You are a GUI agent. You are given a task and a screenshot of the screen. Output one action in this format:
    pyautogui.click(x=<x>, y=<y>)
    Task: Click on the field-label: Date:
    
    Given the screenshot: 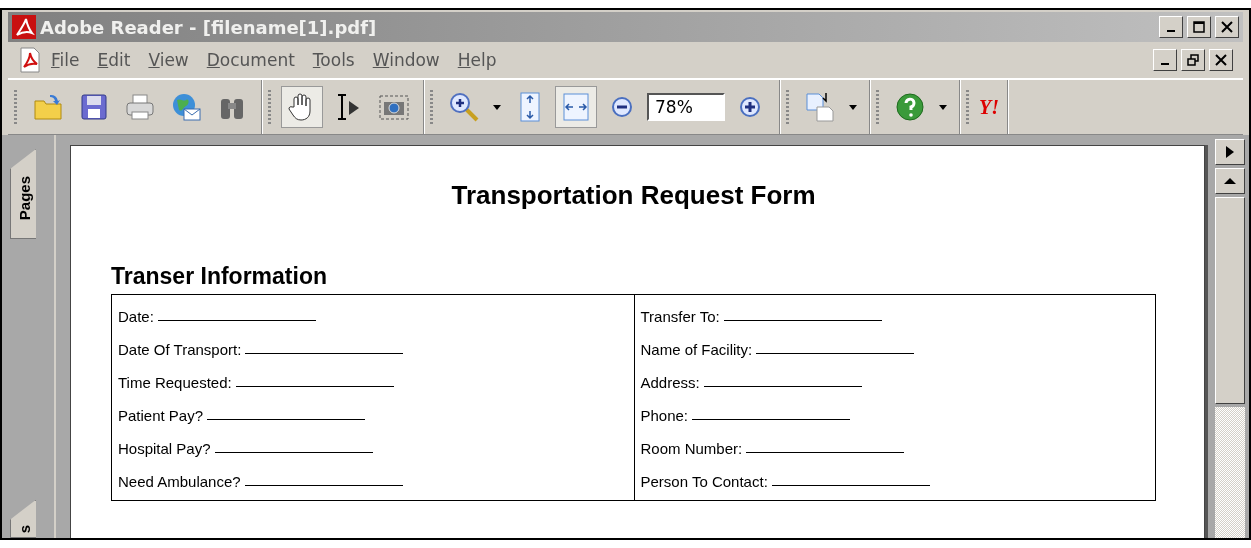 What is the action you would take?
    pyautogui.click(x=136, y=316)
    